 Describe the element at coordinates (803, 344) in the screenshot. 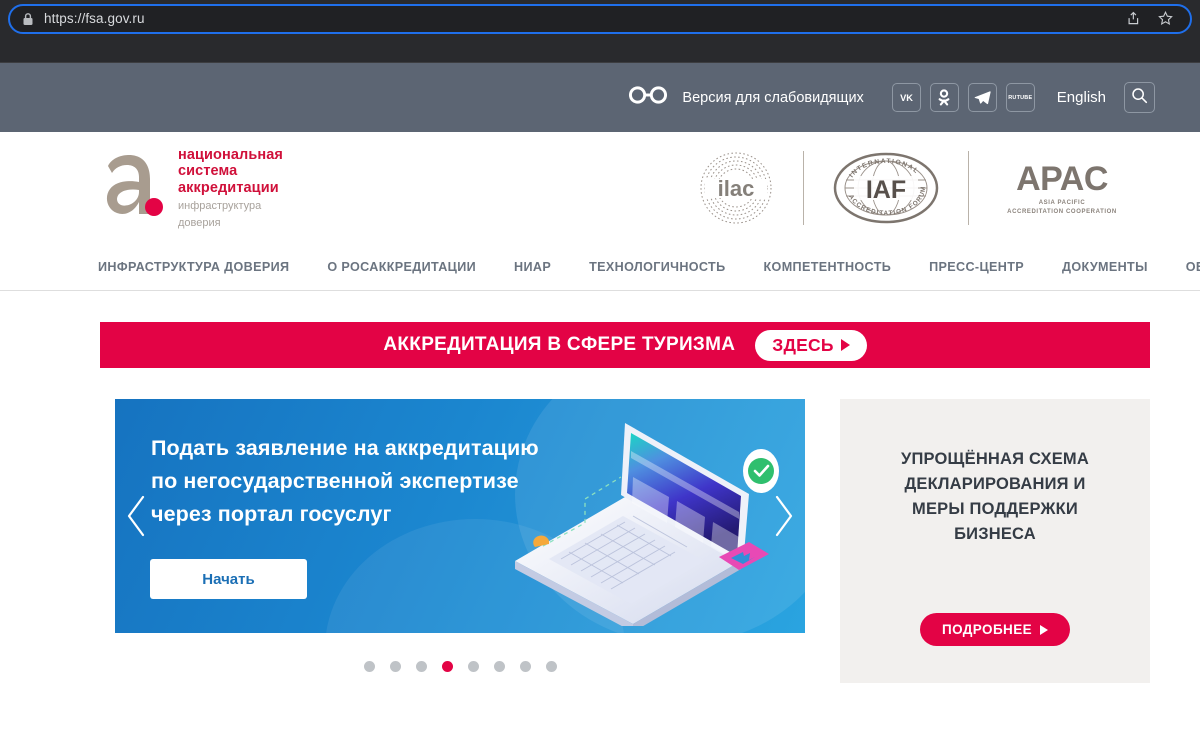

I see `promo-here-label: ЗДЕСЬ` at that location.